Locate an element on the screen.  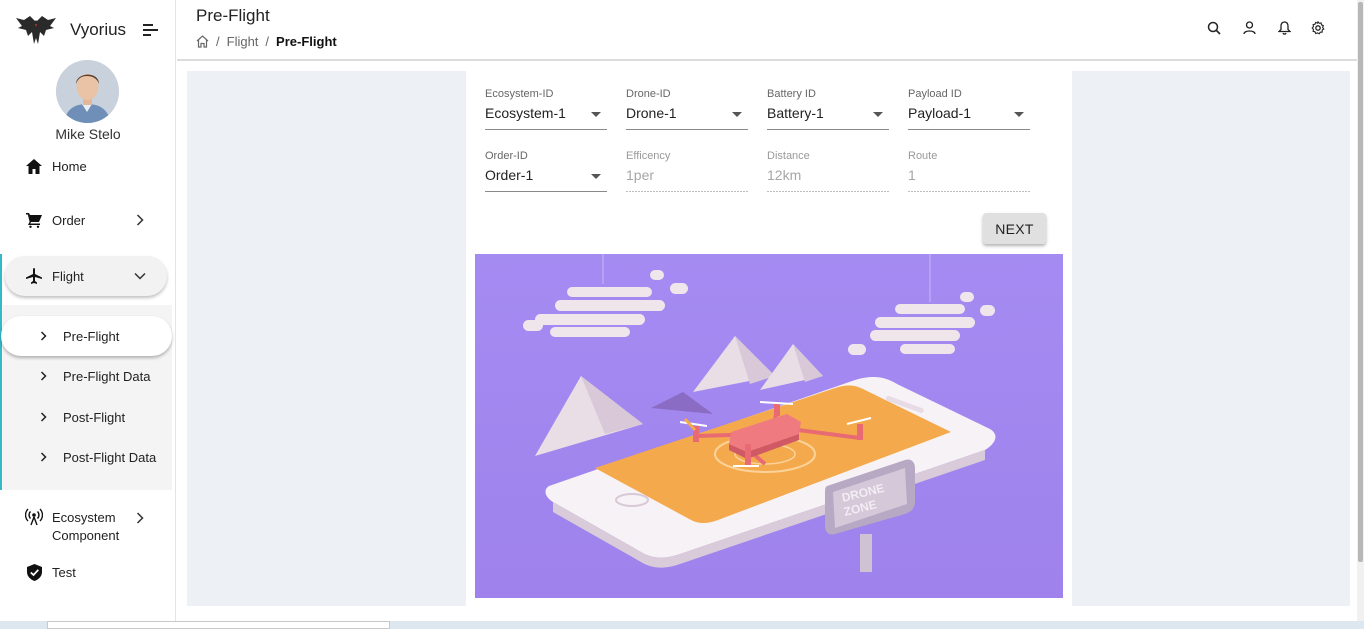
top-header: Pre-Flight / Flight / Pre-Flight is located at coordinates (768, 30).